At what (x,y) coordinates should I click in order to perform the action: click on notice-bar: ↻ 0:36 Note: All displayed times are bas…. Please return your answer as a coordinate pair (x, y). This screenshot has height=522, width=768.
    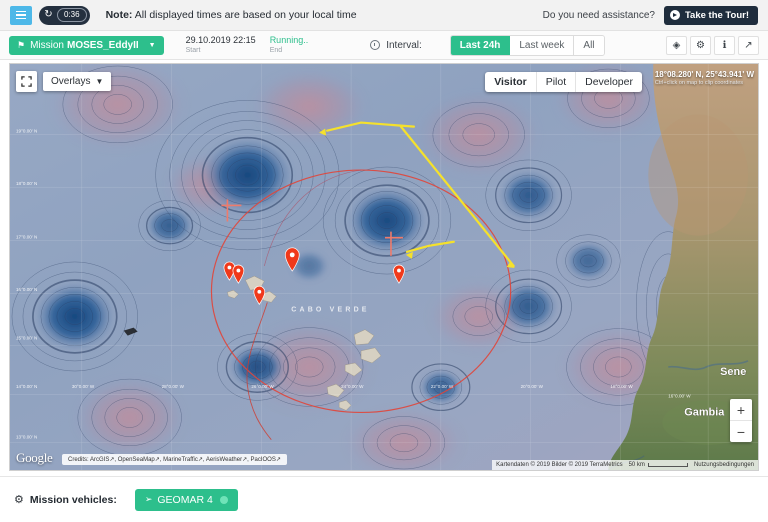
    Looking at the image, I should click on (384, 15).